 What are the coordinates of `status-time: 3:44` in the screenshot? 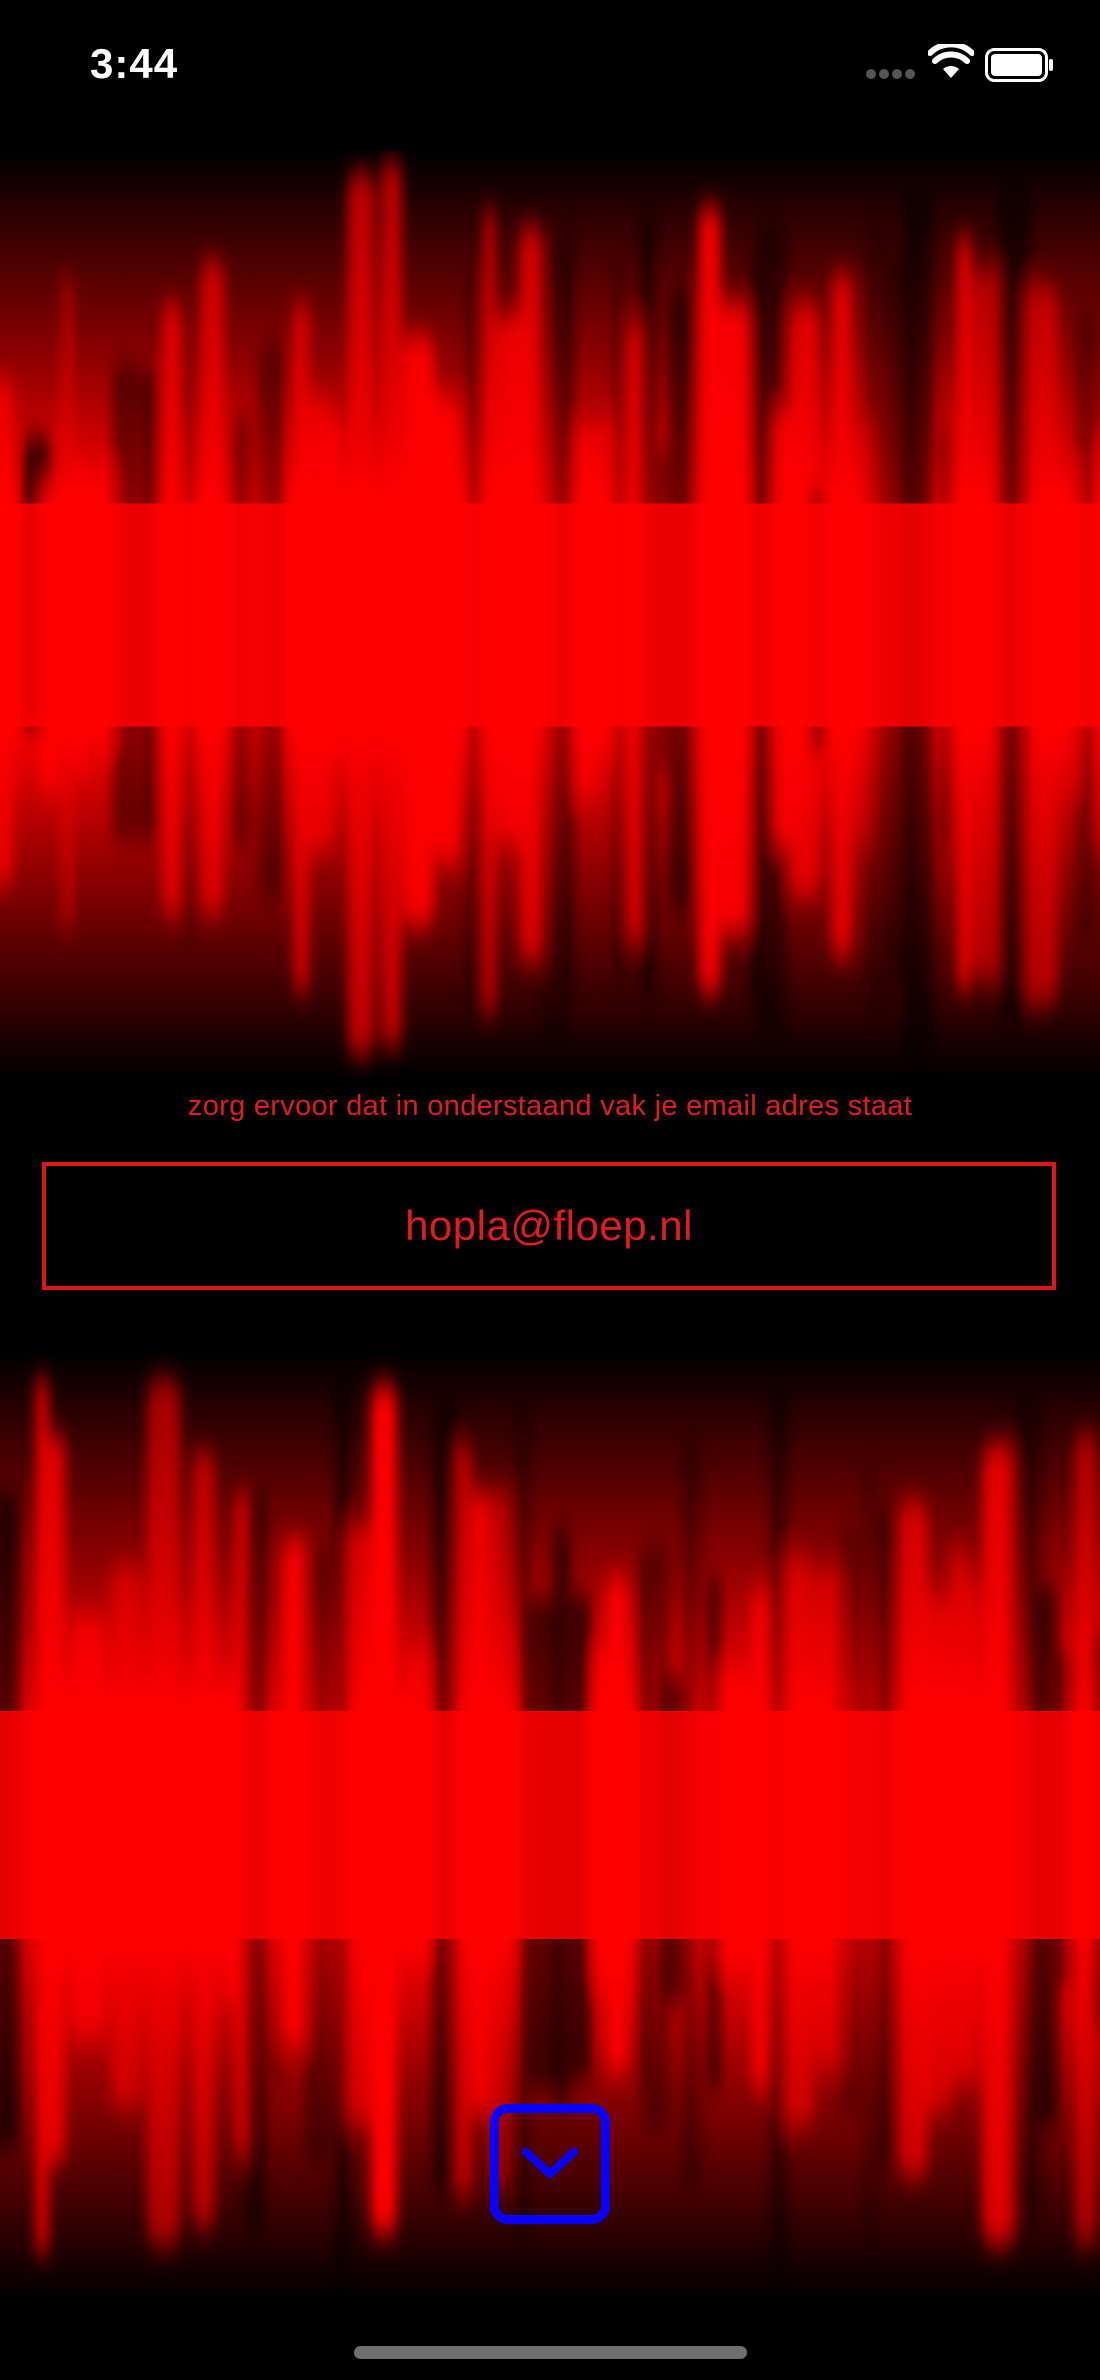 It's located at (134, 63).